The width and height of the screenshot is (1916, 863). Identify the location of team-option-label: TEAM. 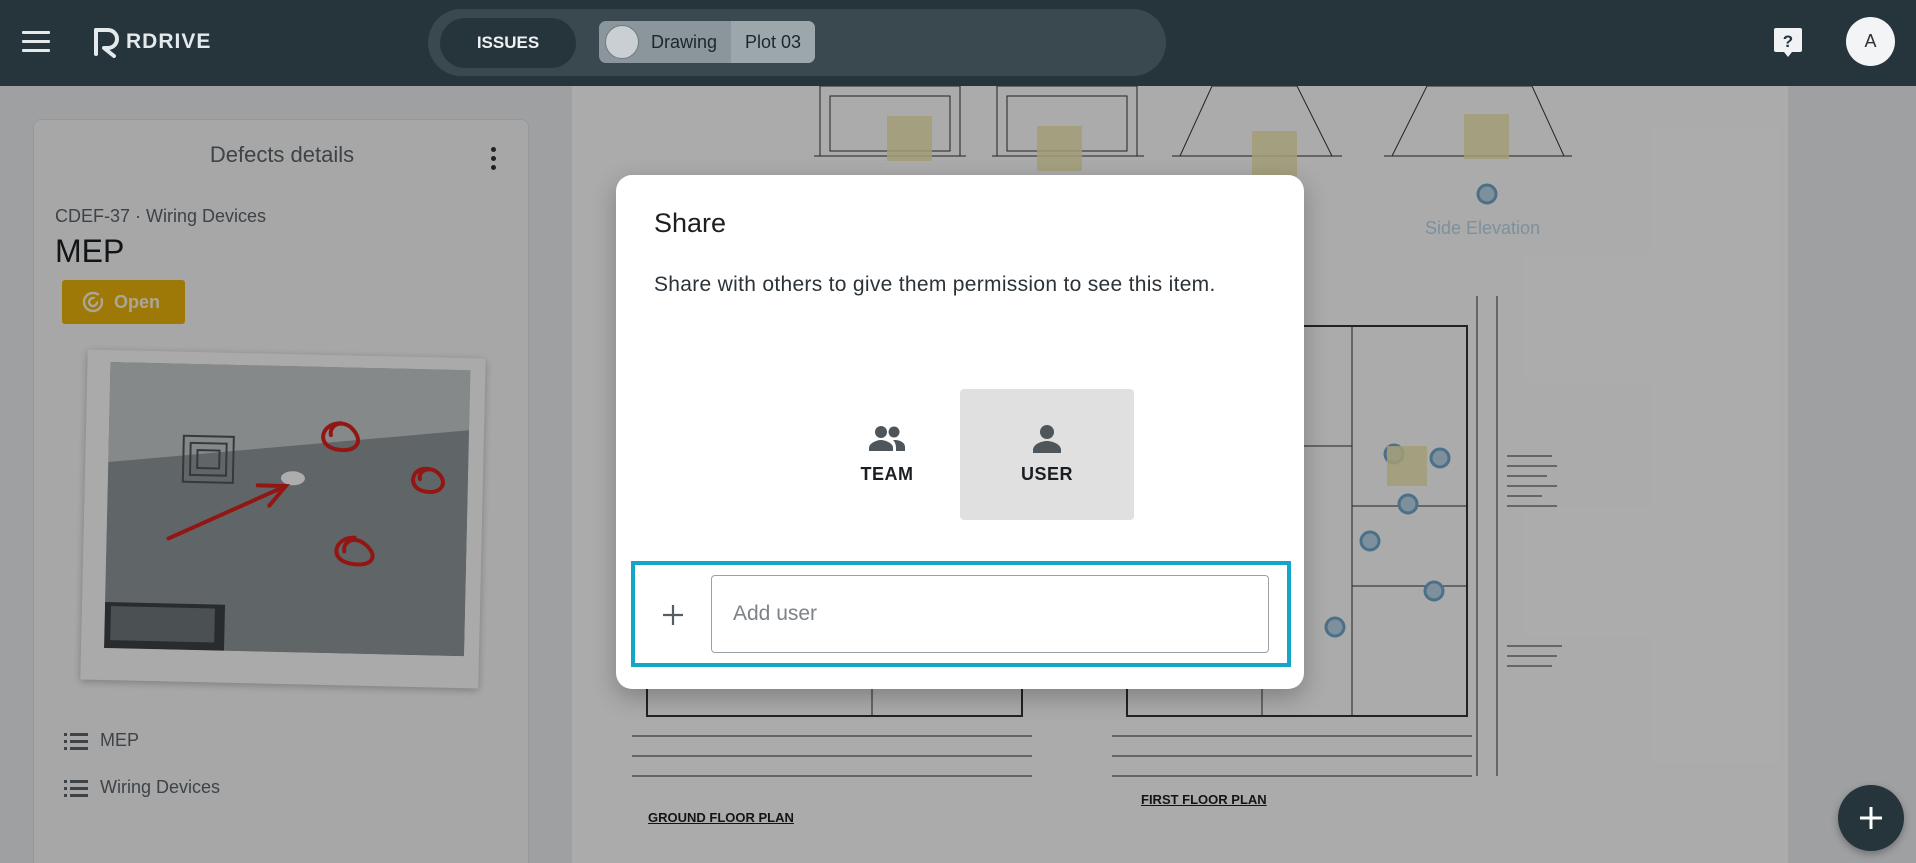
(887, 474).